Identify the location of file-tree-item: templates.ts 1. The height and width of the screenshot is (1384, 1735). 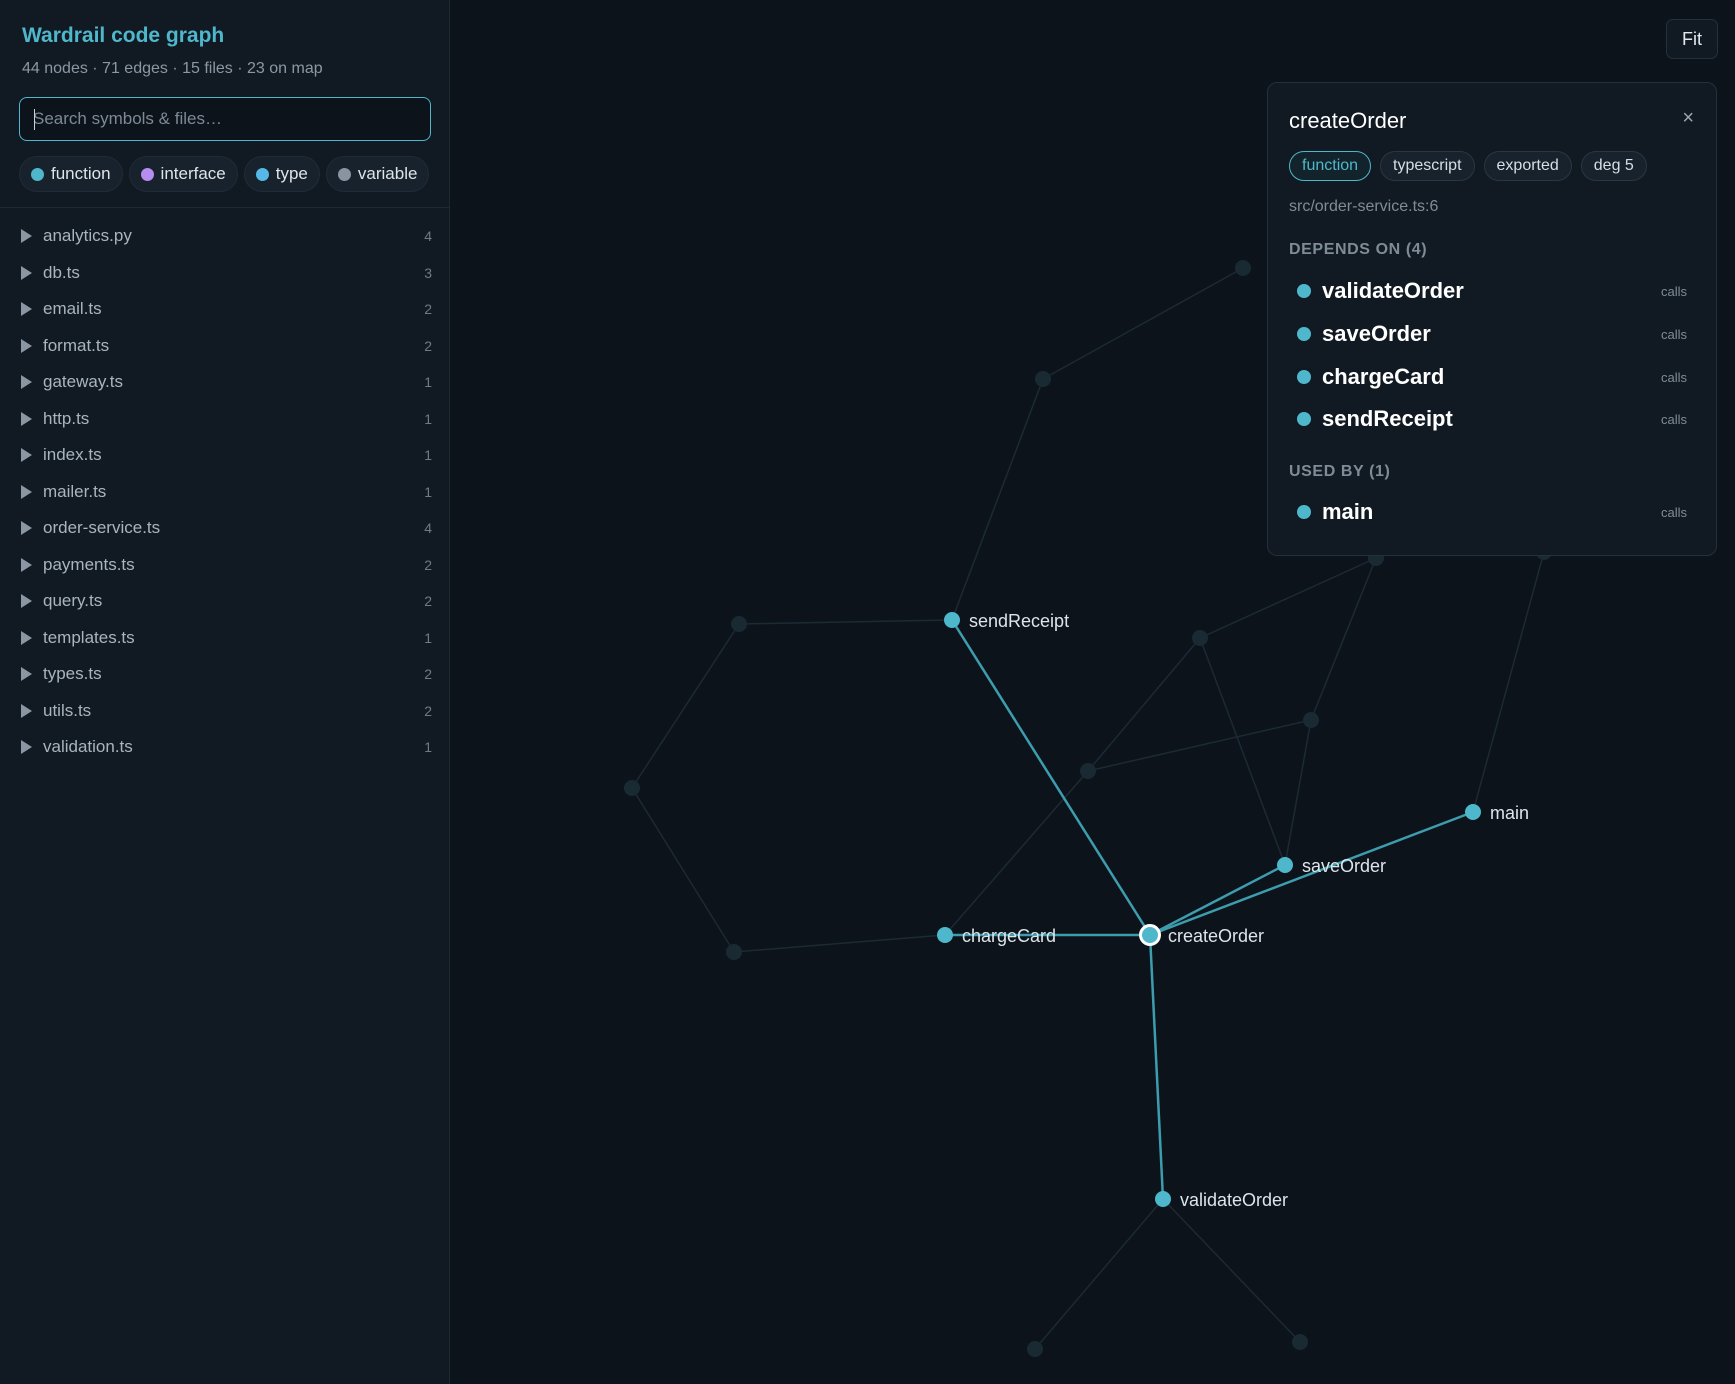
(225, 638).